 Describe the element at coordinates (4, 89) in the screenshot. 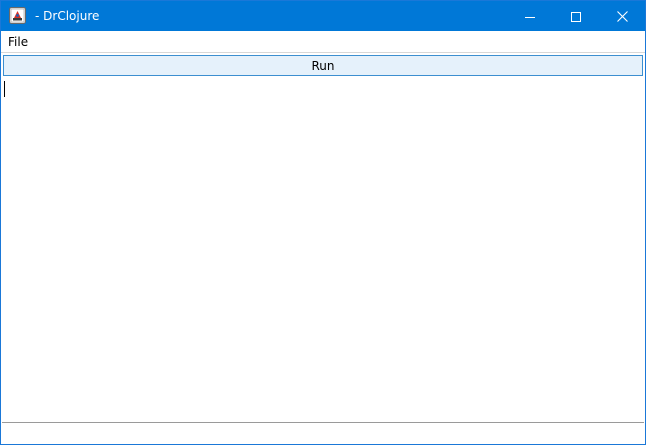

I see `text-caret` at that location.